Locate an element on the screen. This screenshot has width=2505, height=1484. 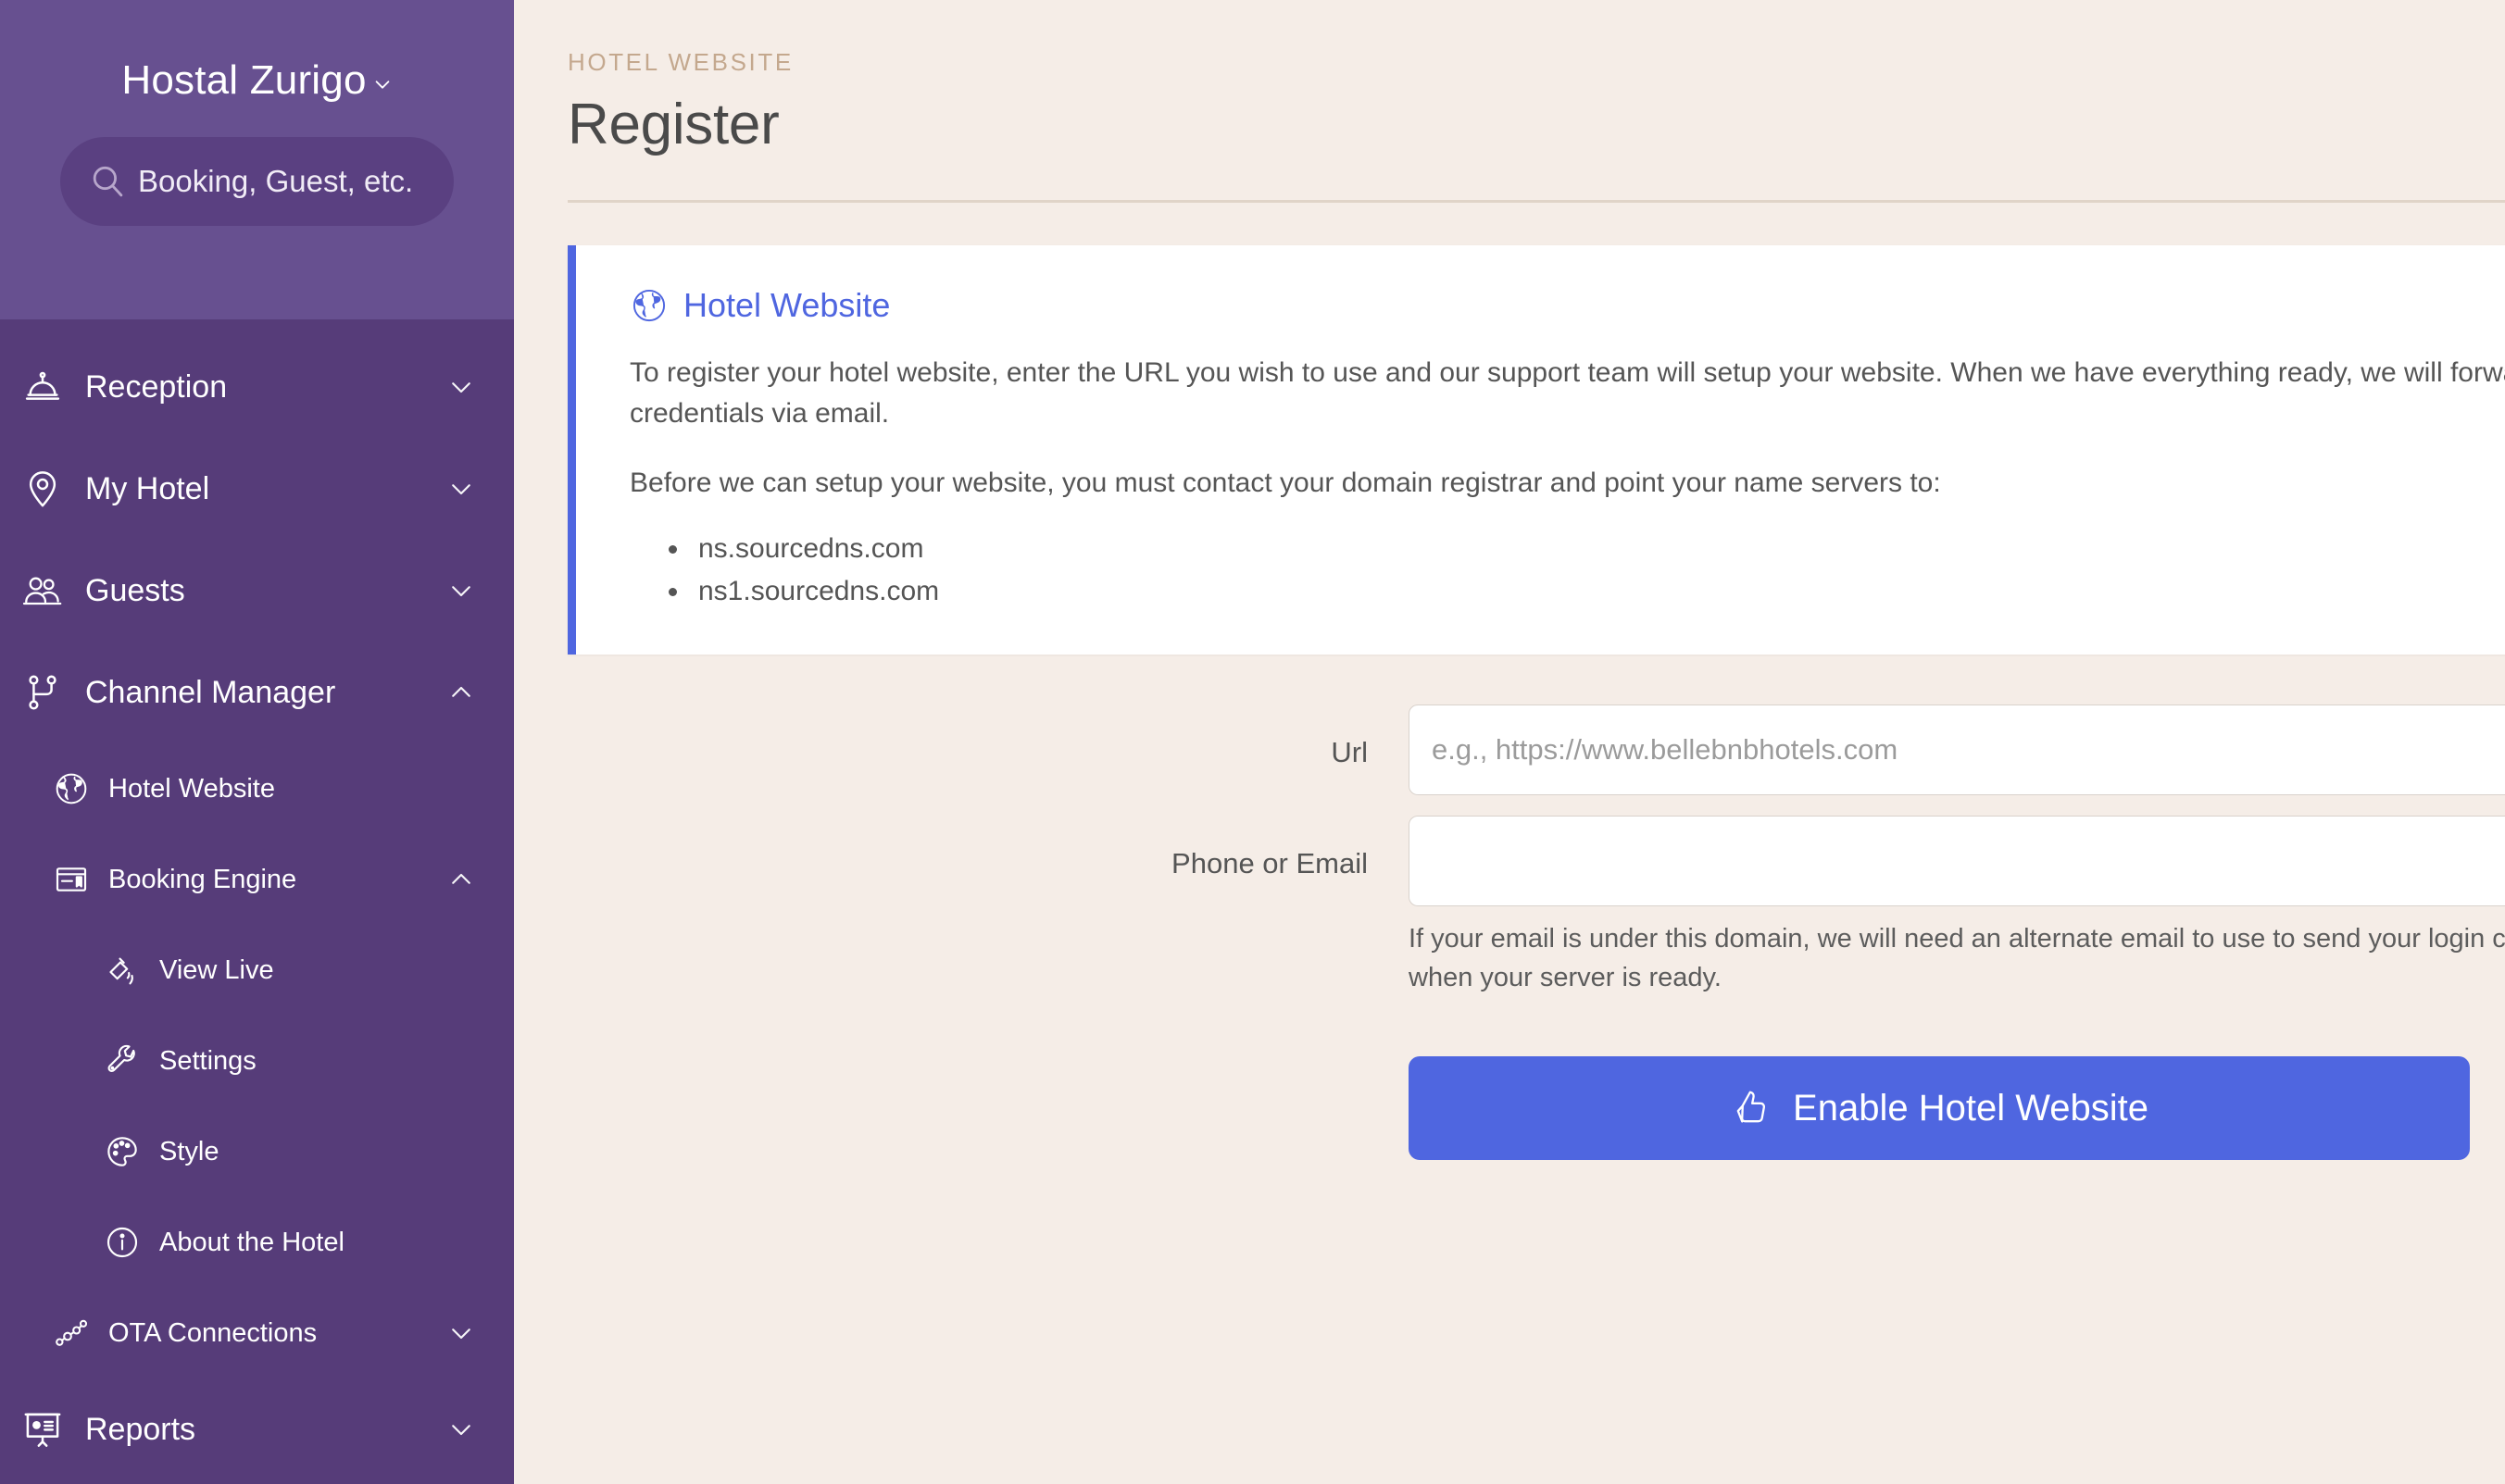
sidebar-item-ota-connections: OTA Connections is located at coordinates (257, 1333).